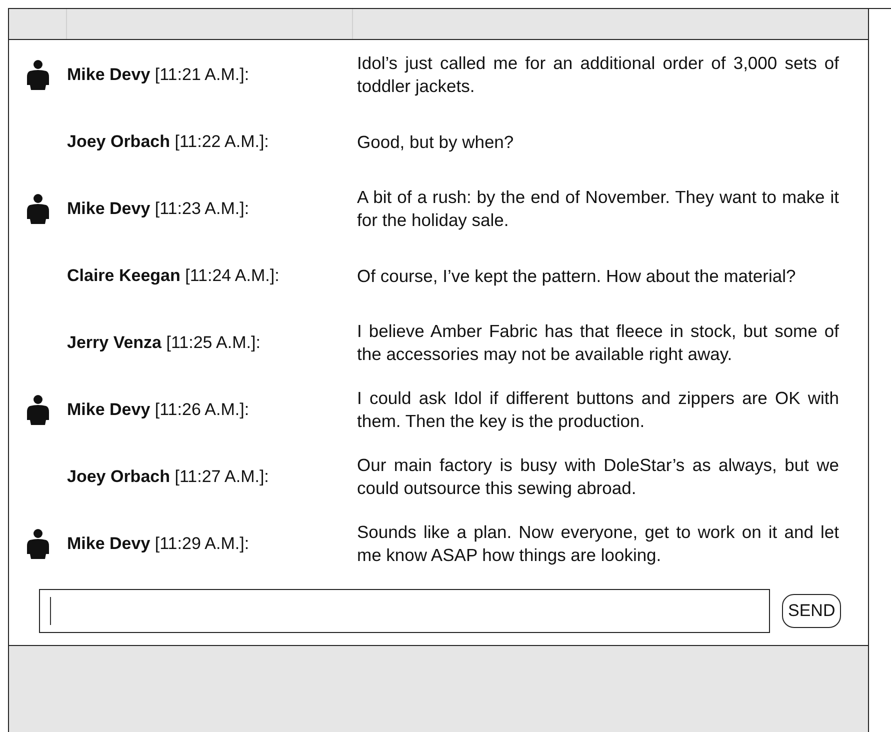 This screenshot has width=891, height=732. I want to click on sender-timestamp: Jerry Venza [11:25 A.M.]:, so click(164, 343).